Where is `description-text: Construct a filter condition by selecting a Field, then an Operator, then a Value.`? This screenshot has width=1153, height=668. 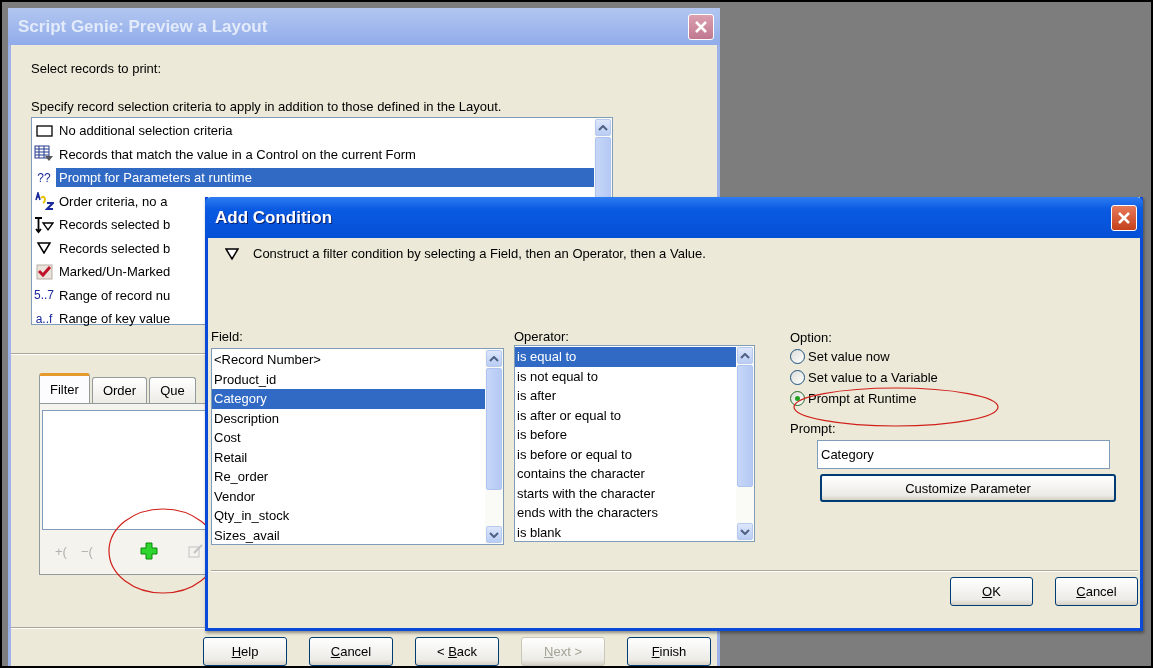 description-text: Construct a filter condition by selecting a Field, then an Operator, then a Value. is located at coordinates (479, 253).